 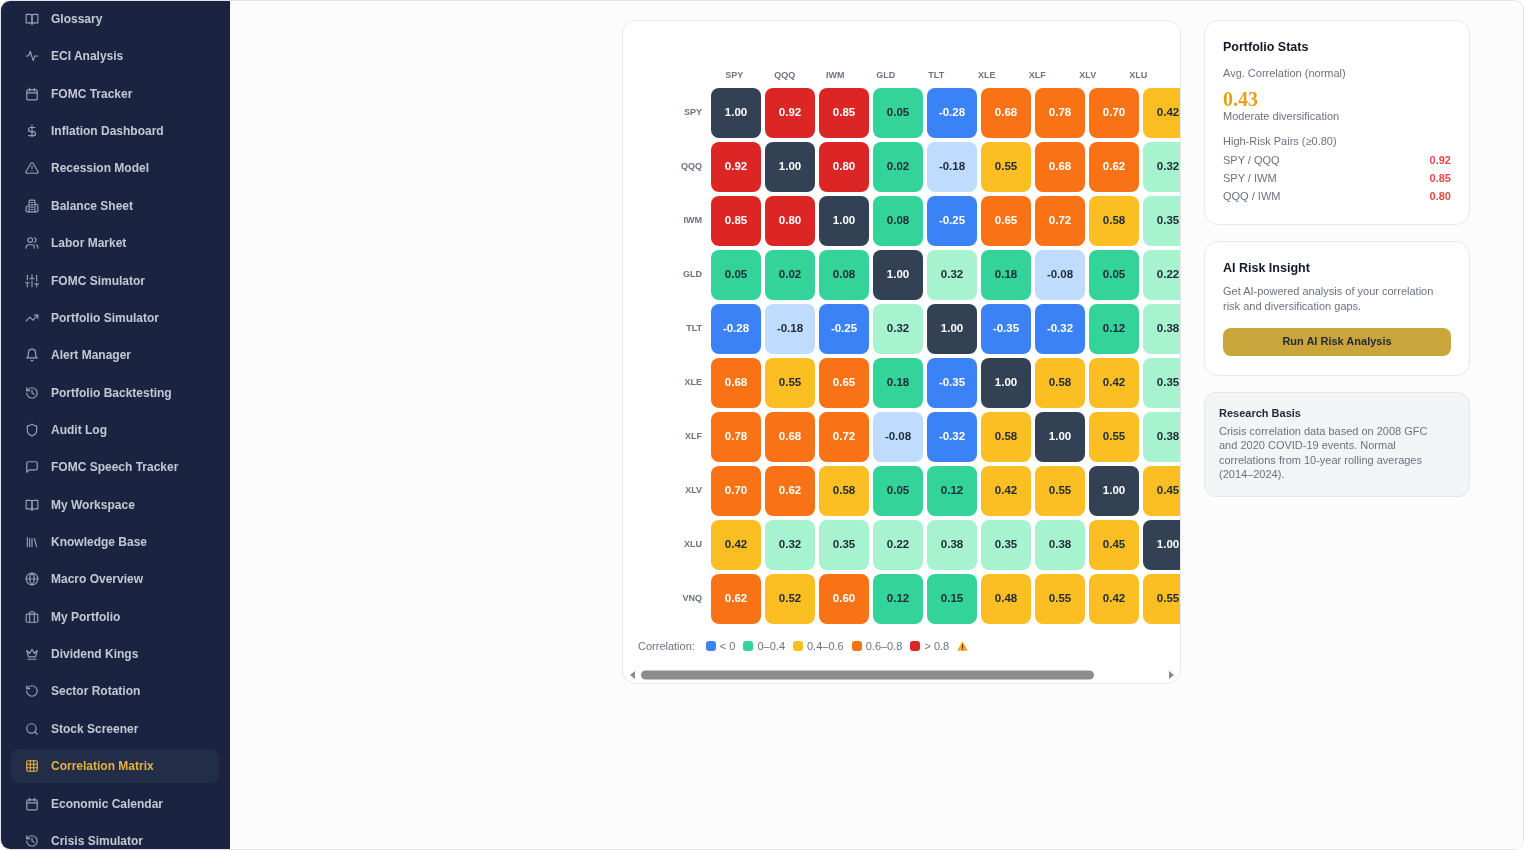 I want to click on matrix-cell: 0.80, so click(x=844, y=167).